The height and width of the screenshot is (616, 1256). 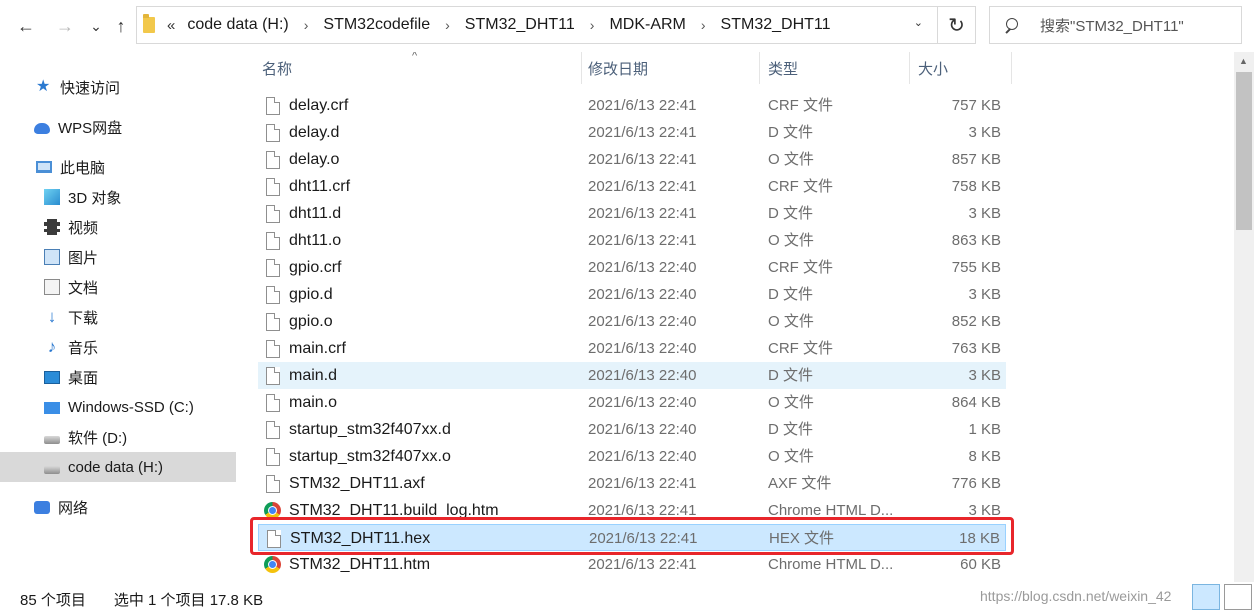 What do you see at coordinates (632, 294) in the screenshot?
I see `file-row: gpio.d 2021/6/13 22:40 D 文件 3 KB` at bounding box center [632, 294].